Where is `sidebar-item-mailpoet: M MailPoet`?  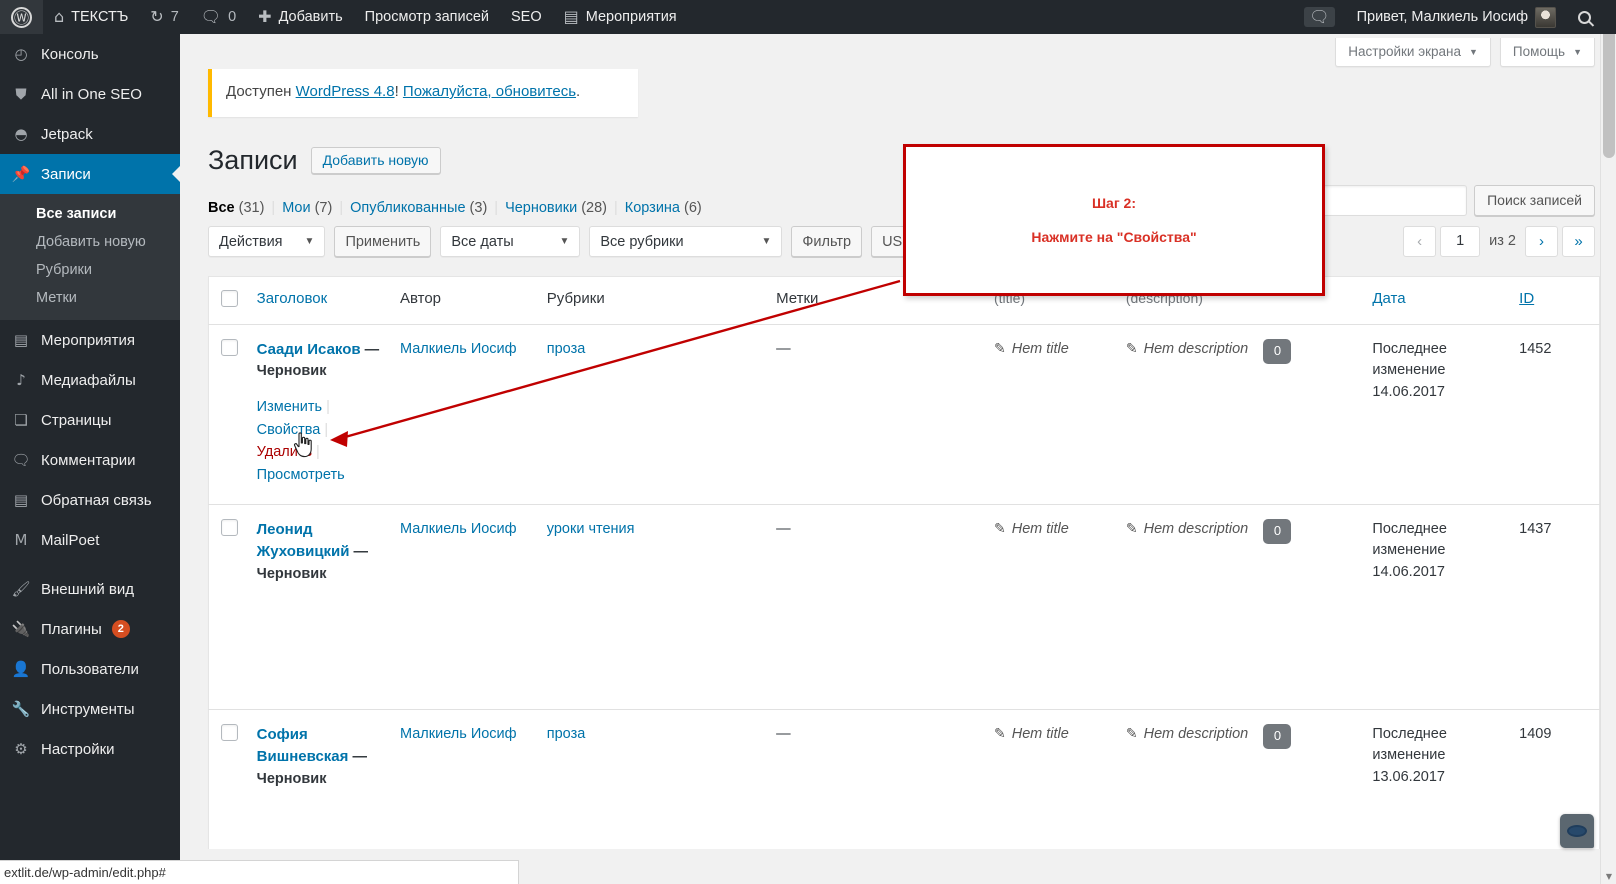 sidebar-item-mailpoet: M MailPoet is located at coordinates (90, 540).